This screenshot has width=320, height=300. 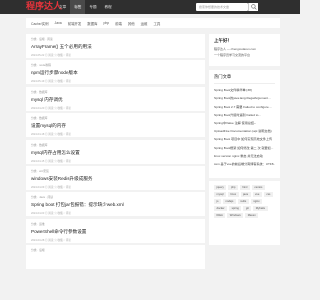 What do you see at coordinates (220, 194) in the screenshot?
I see `tag-item: mysql` at bounding box center [220, 194].